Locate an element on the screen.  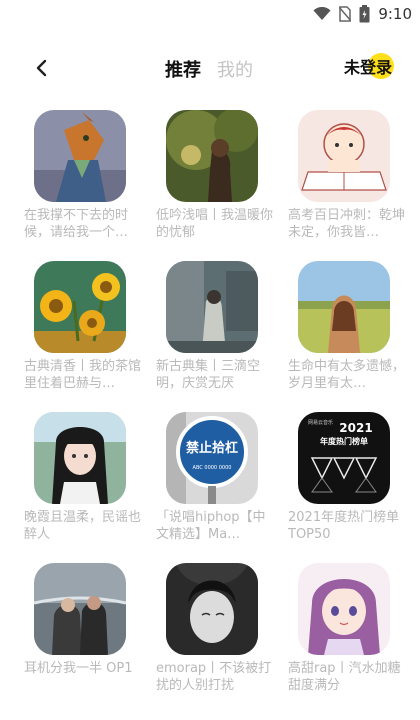
back-button is located at coordinates (42, 68).